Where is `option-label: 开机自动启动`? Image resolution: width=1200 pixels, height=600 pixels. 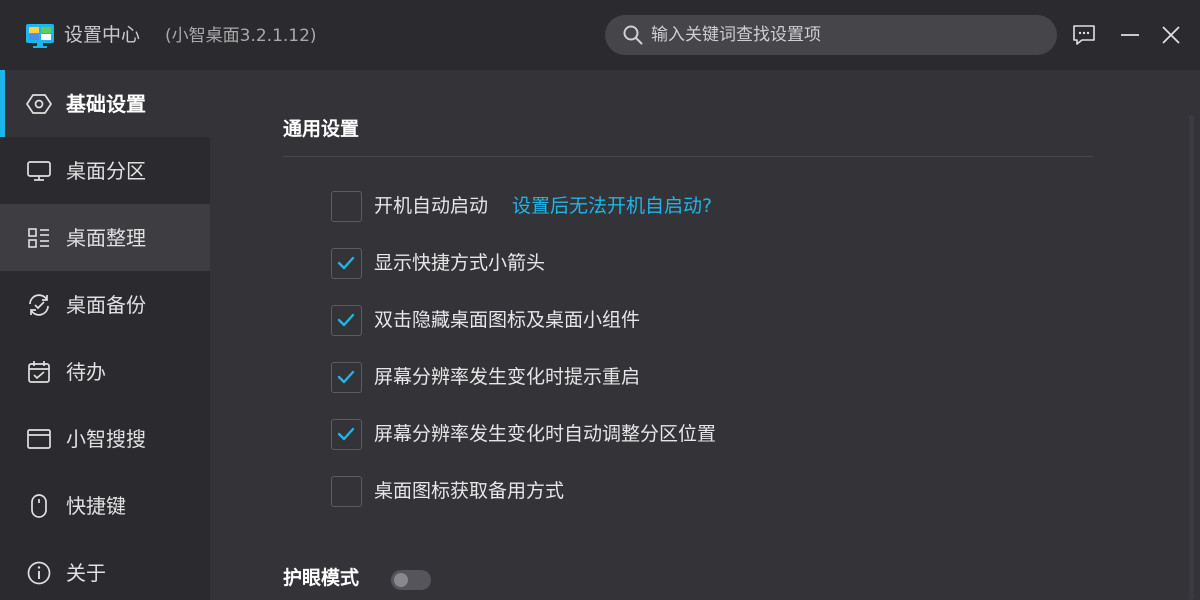 option-label: 开机自动启动 is located at coordinates (431, 206).